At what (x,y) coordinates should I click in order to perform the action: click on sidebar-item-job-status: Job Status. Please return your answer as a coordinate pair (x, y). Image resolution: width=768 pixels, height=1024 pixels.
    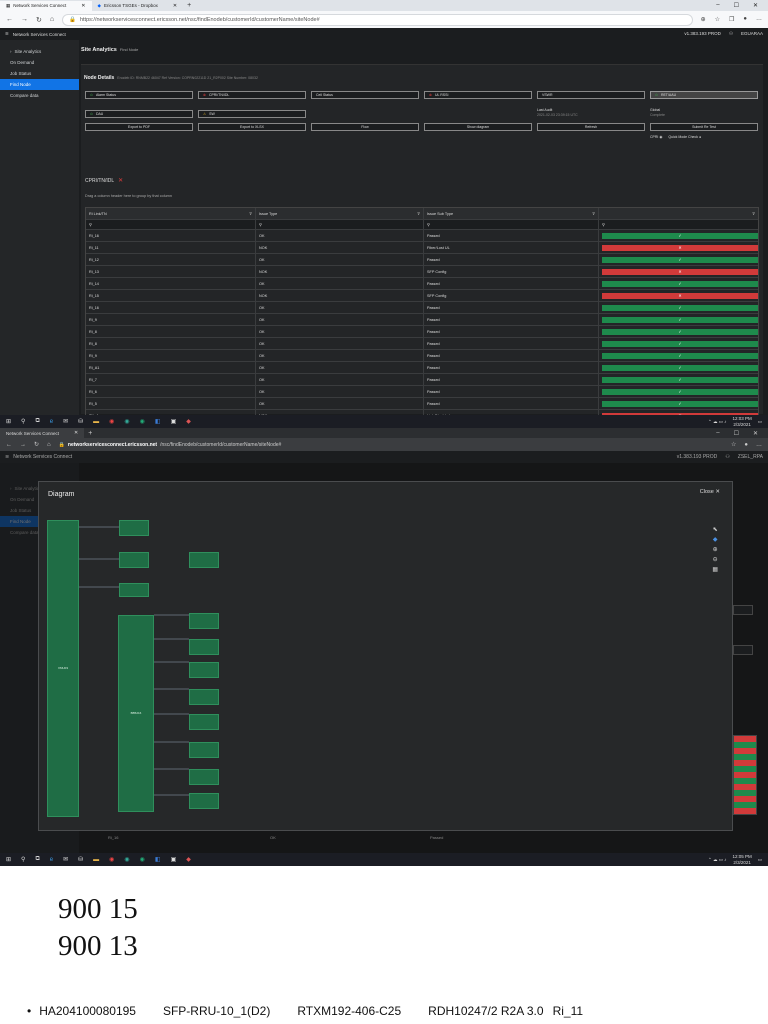
    Looking at the image, I should click on (39, 73).